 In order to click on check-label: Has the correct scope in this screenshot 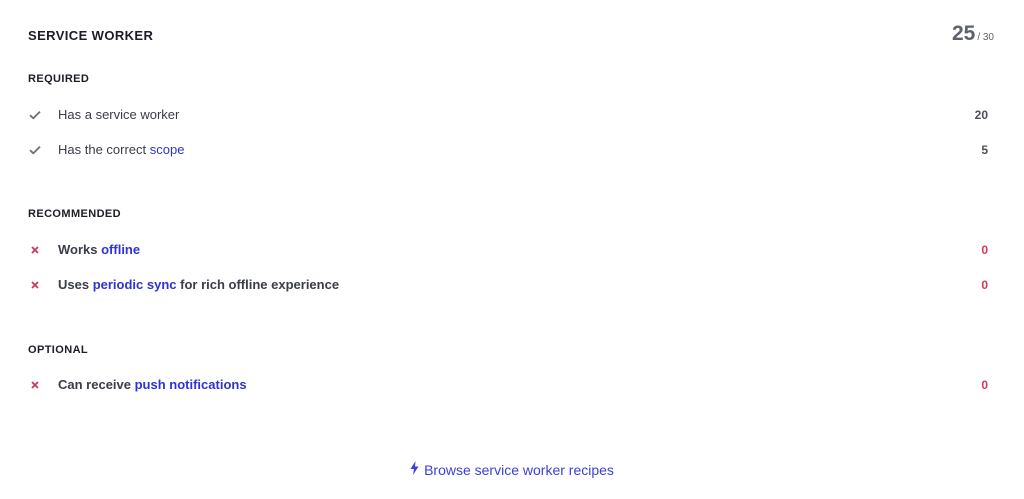, I will do `click(121, 150)`.